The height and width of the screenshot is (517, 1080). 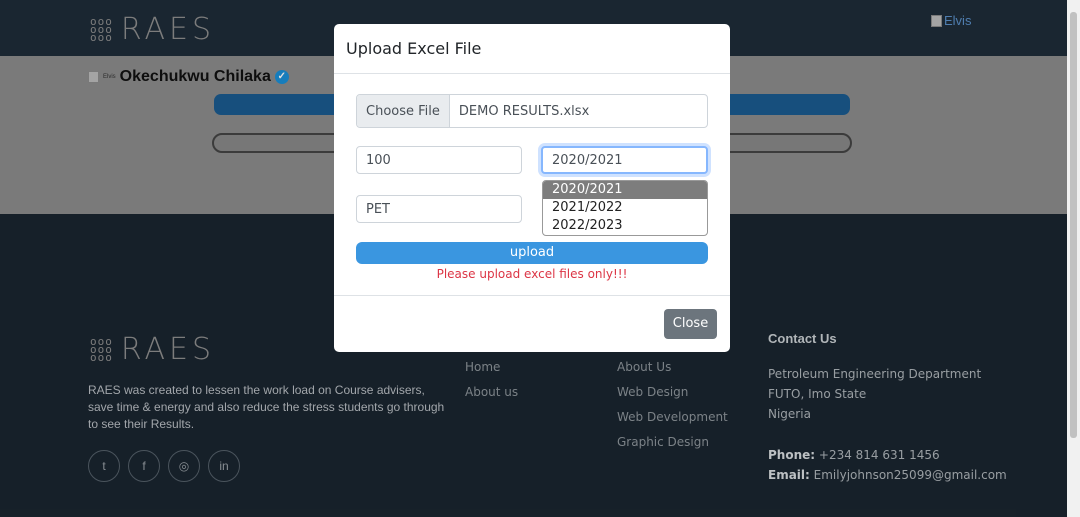 I want to click on file-name: DEMO RESULTS.xlsx, so click(x=524, y=111).